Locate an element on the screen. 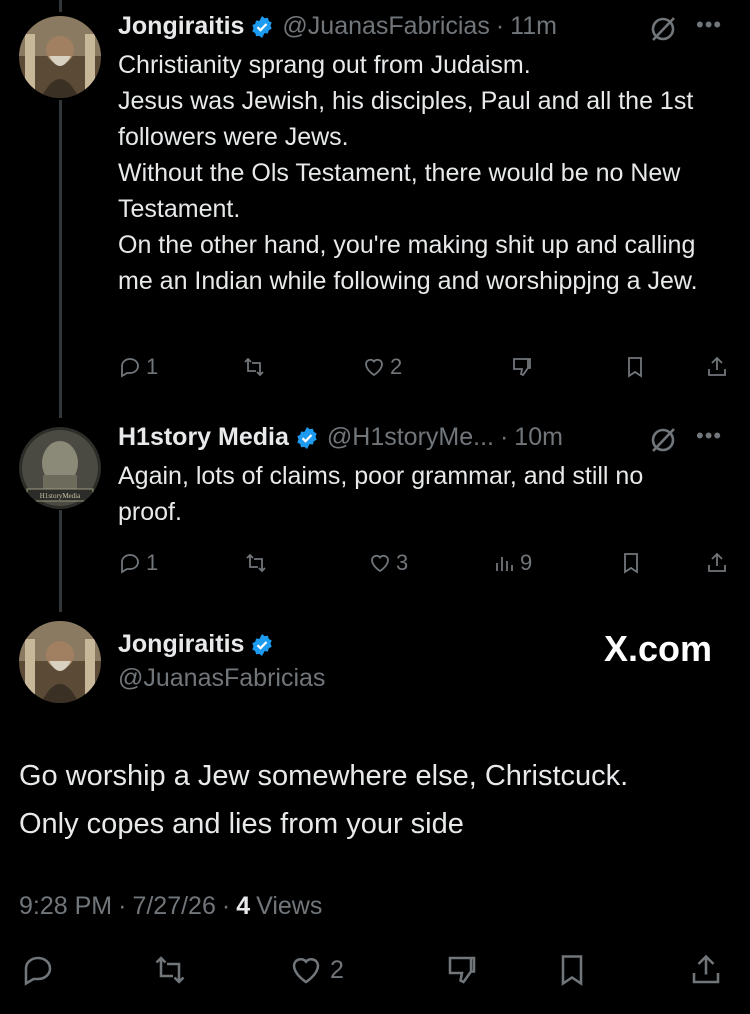 Image resolution: width=750 pixels, height=1014 pixels. reply-button is located at coordinates (38, 970).